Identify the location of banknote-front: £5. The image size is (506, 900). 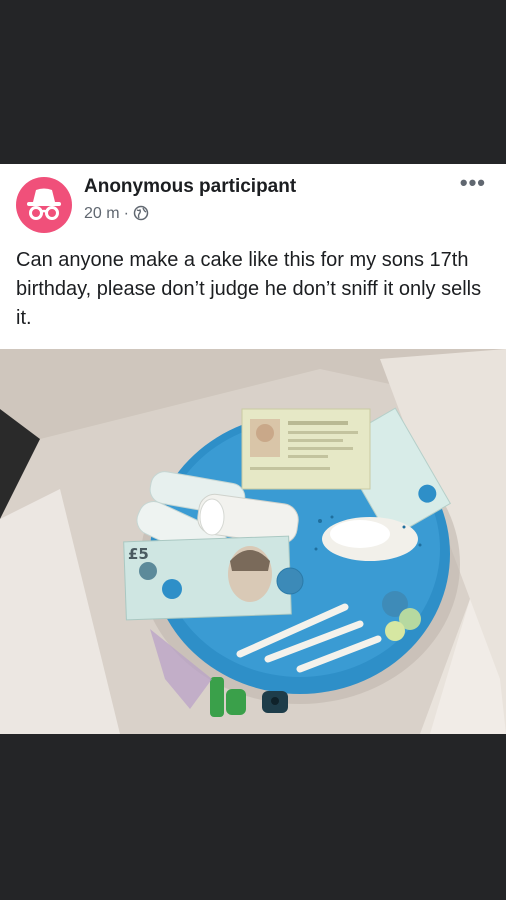
(207, 578).